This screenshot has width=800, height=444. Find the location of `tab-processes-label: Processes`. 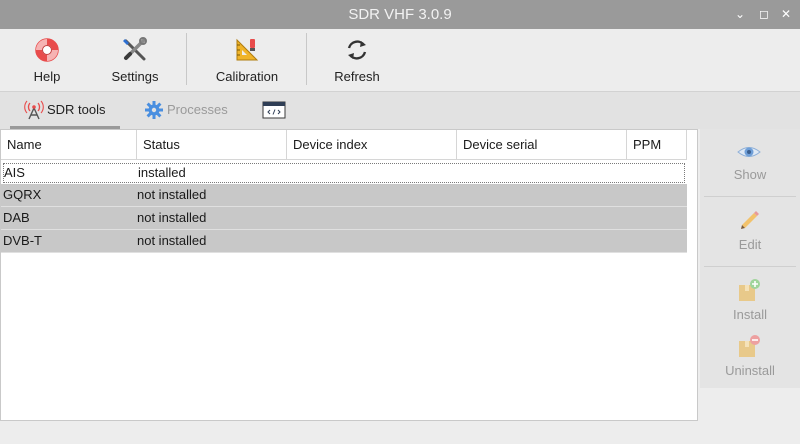

tab-processes-label: Processes is located at coordinates (197, 109).